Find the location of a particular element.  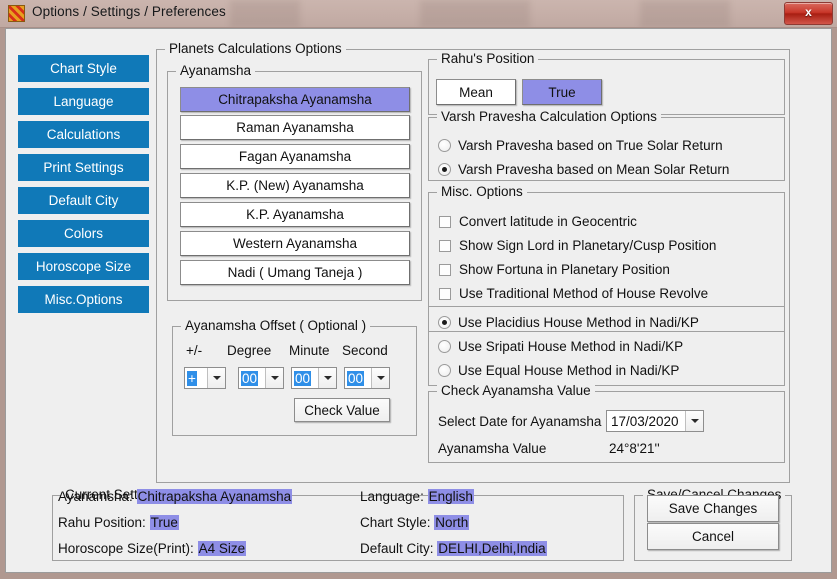

checkbox-convert-latitude-geocentric: Convert latitude in Geocentric is located at coordinates (538, 221).